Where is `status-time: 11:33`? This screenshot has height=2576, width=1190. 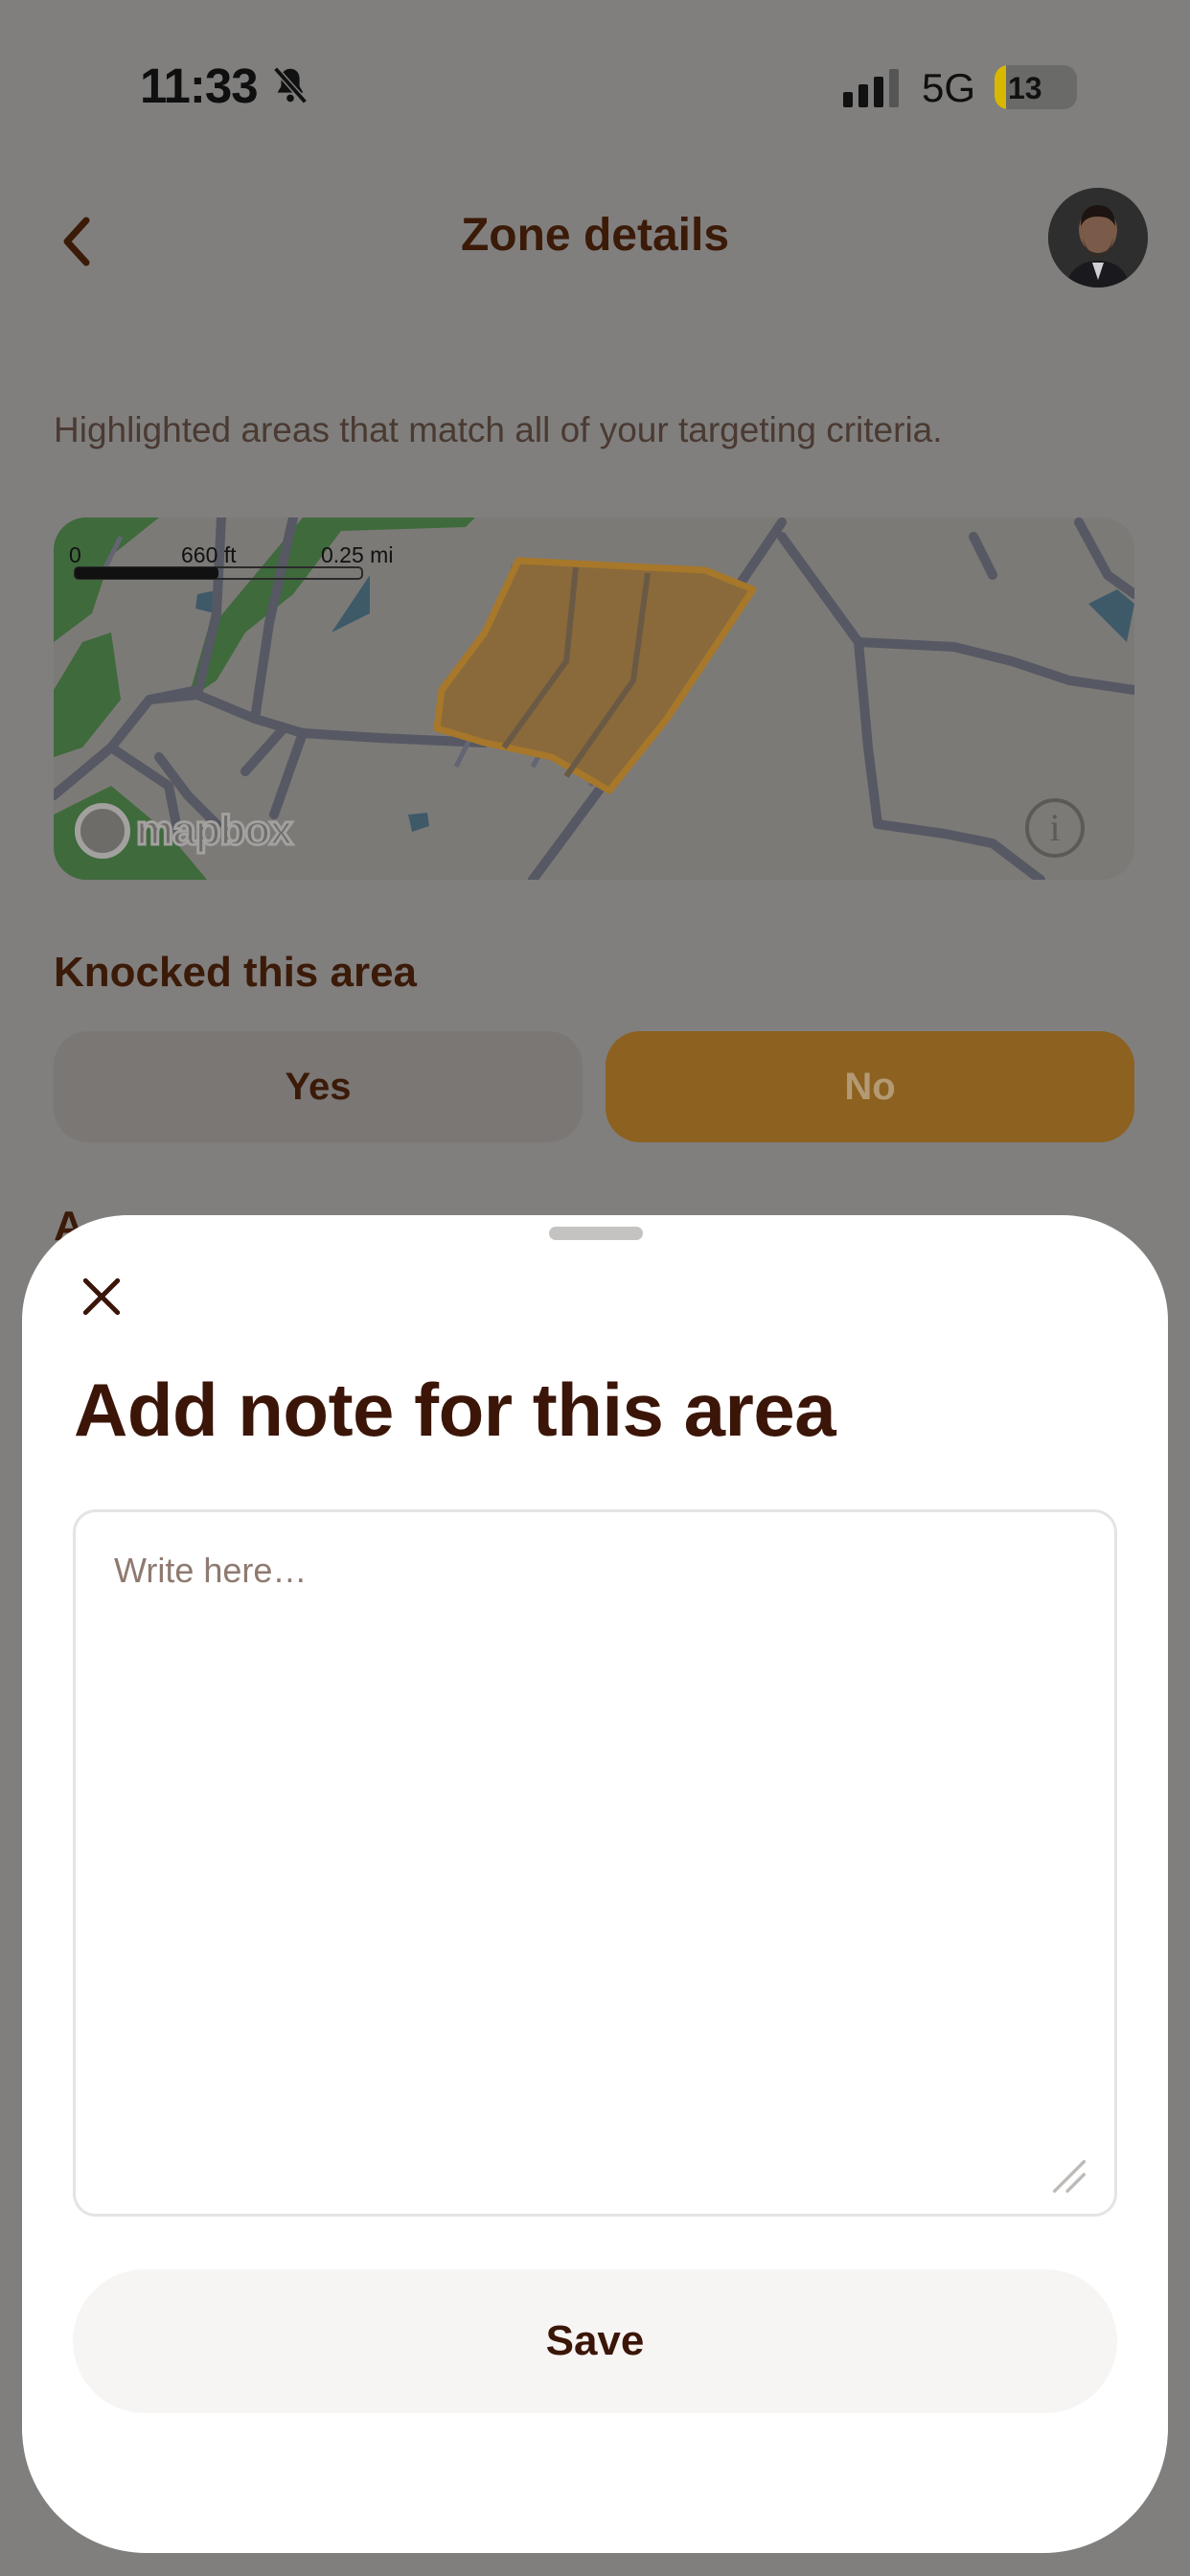 status-time: 11:33 is located at coordinates (199, 85).